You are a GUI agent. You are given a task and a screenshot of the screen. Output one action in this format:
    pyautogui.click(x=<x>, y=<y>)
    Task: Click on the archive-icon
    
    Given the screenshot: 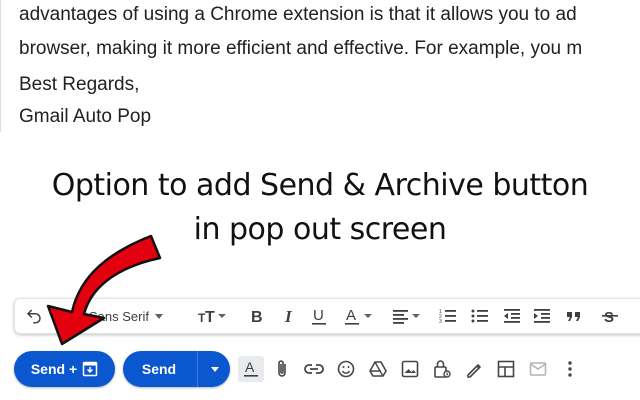 What is the action you would take?
    pyautogui.click(x=90, y=369)
    